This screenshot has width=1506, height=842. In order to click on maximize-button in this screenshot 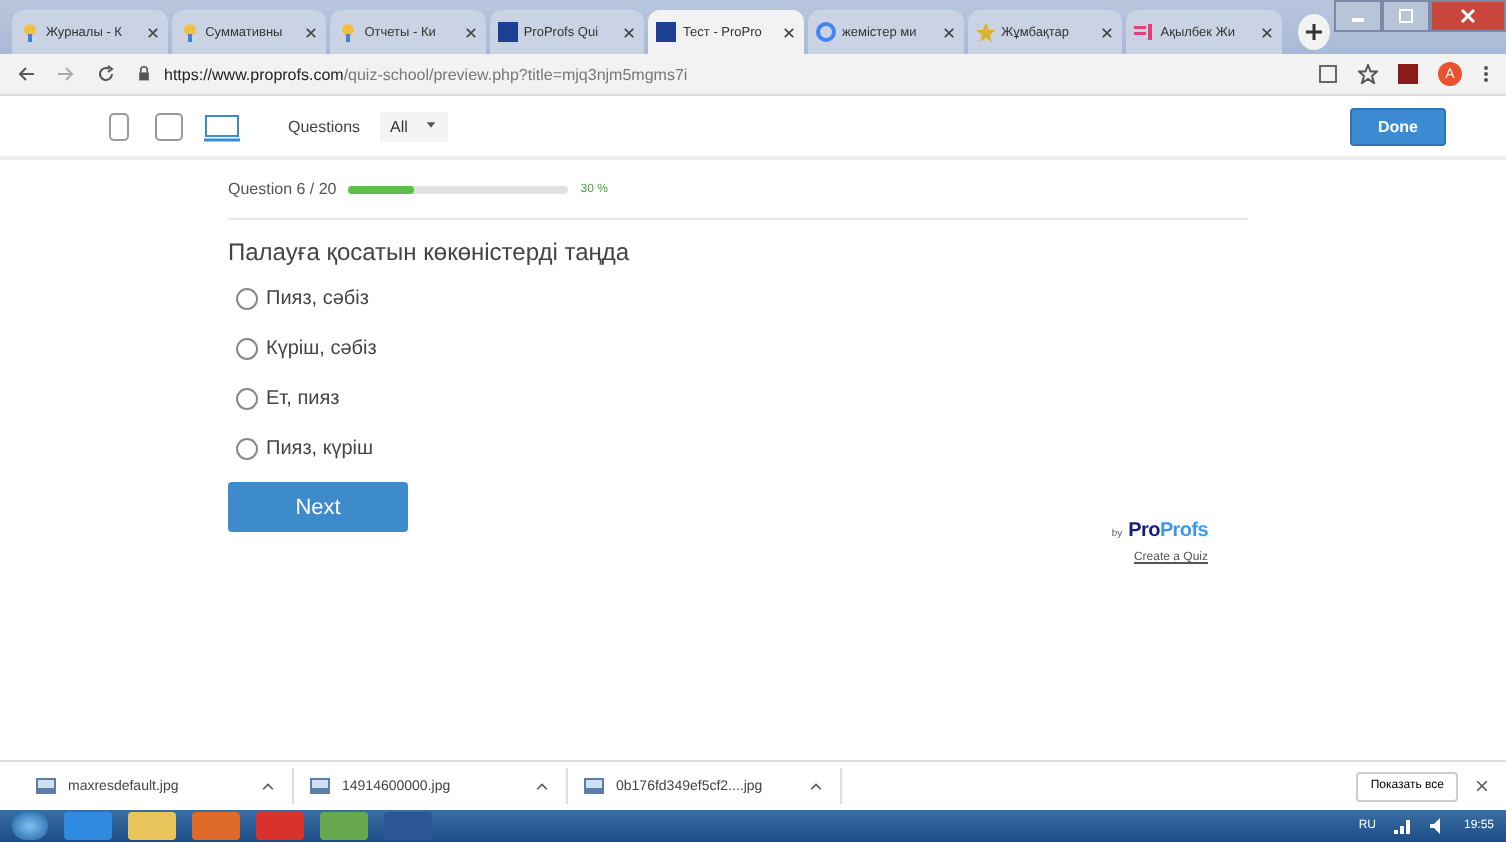, I will do `click(1406, 16)`.